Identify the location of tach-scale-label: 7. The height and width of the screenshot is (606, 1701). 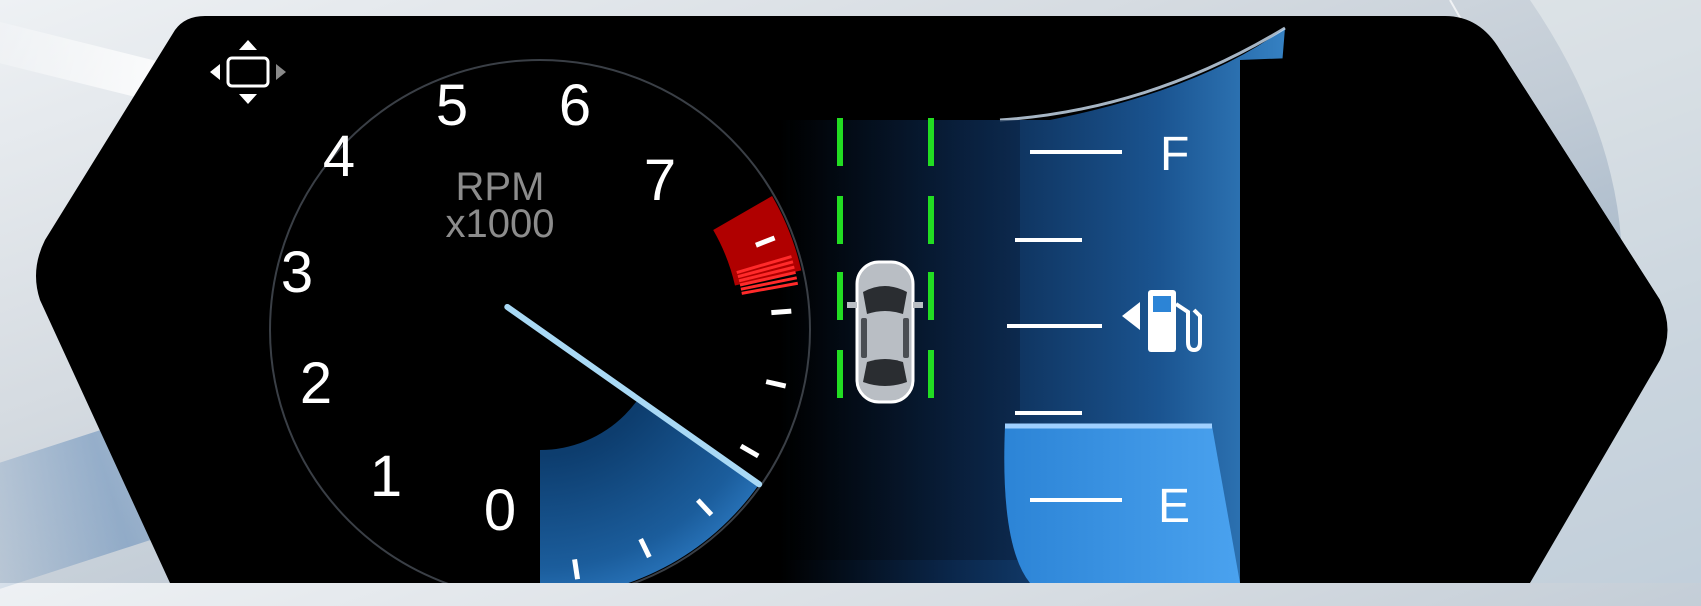
(660, 180).